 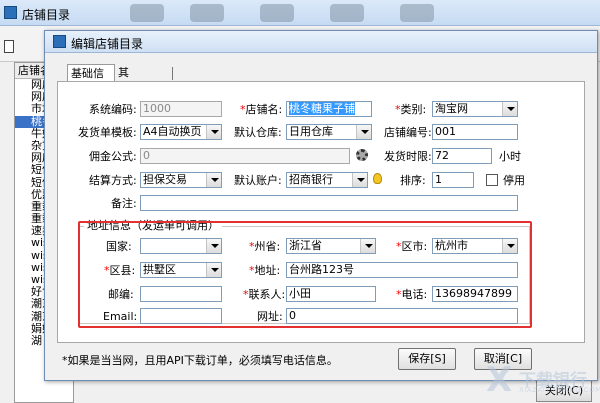 What do you see at coordinates (172, 131) in the screenshot?
I see `ship-template-value: A4自动换页` at bounding box center [172, 131].